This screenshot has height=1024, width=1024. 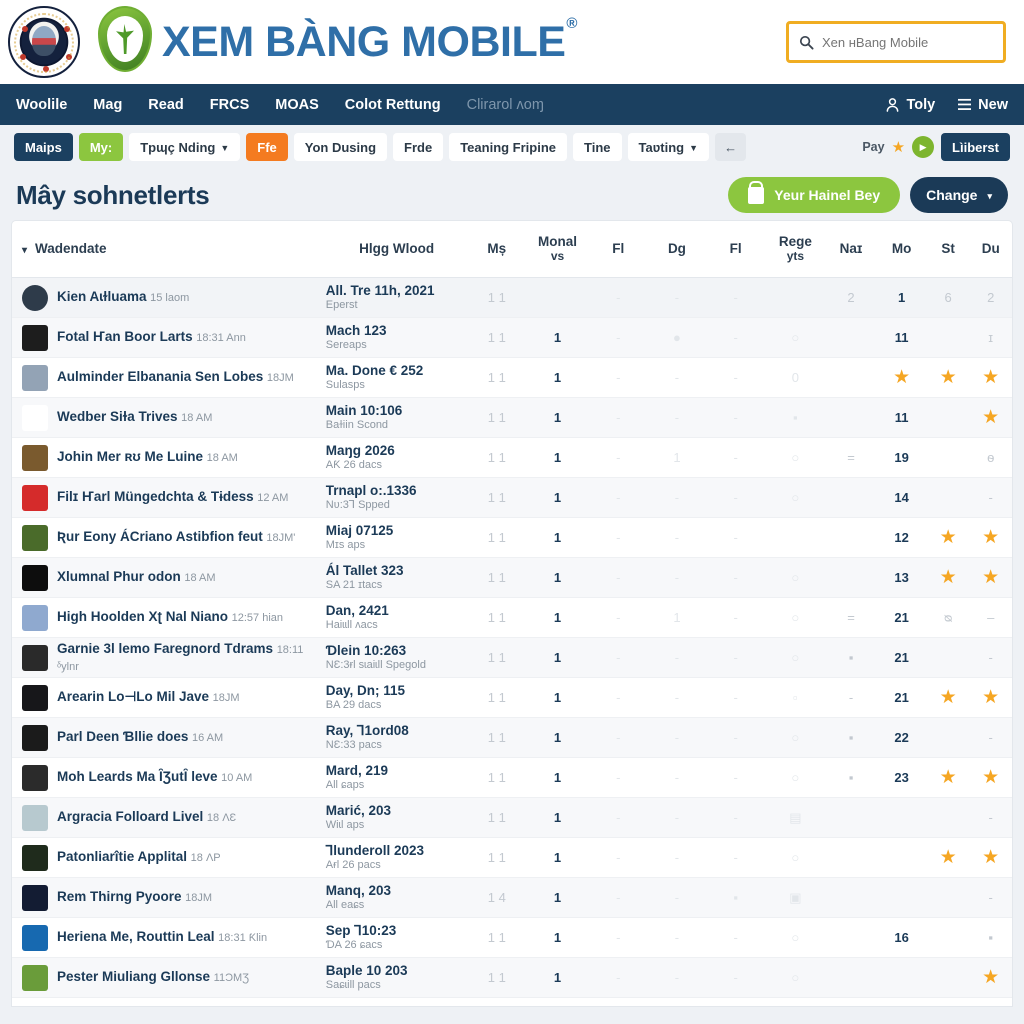 I want to click on column-header-st: St, so click(x=948, y=250).